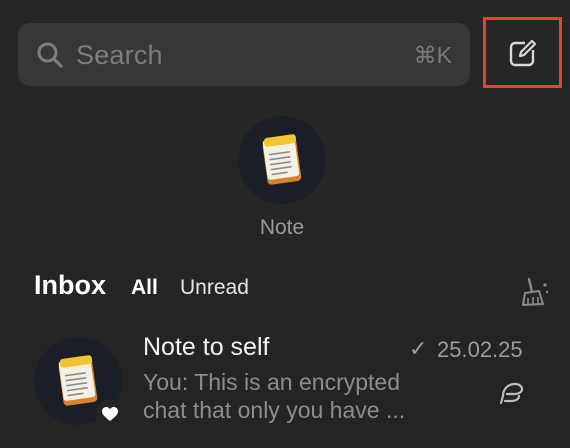 The width and height of the screenshot is (570, 448). What do you see at coordinates (418, 348) in the screenshot?
I see `read-status-icon: ✓` at bounding box center [418, 348].